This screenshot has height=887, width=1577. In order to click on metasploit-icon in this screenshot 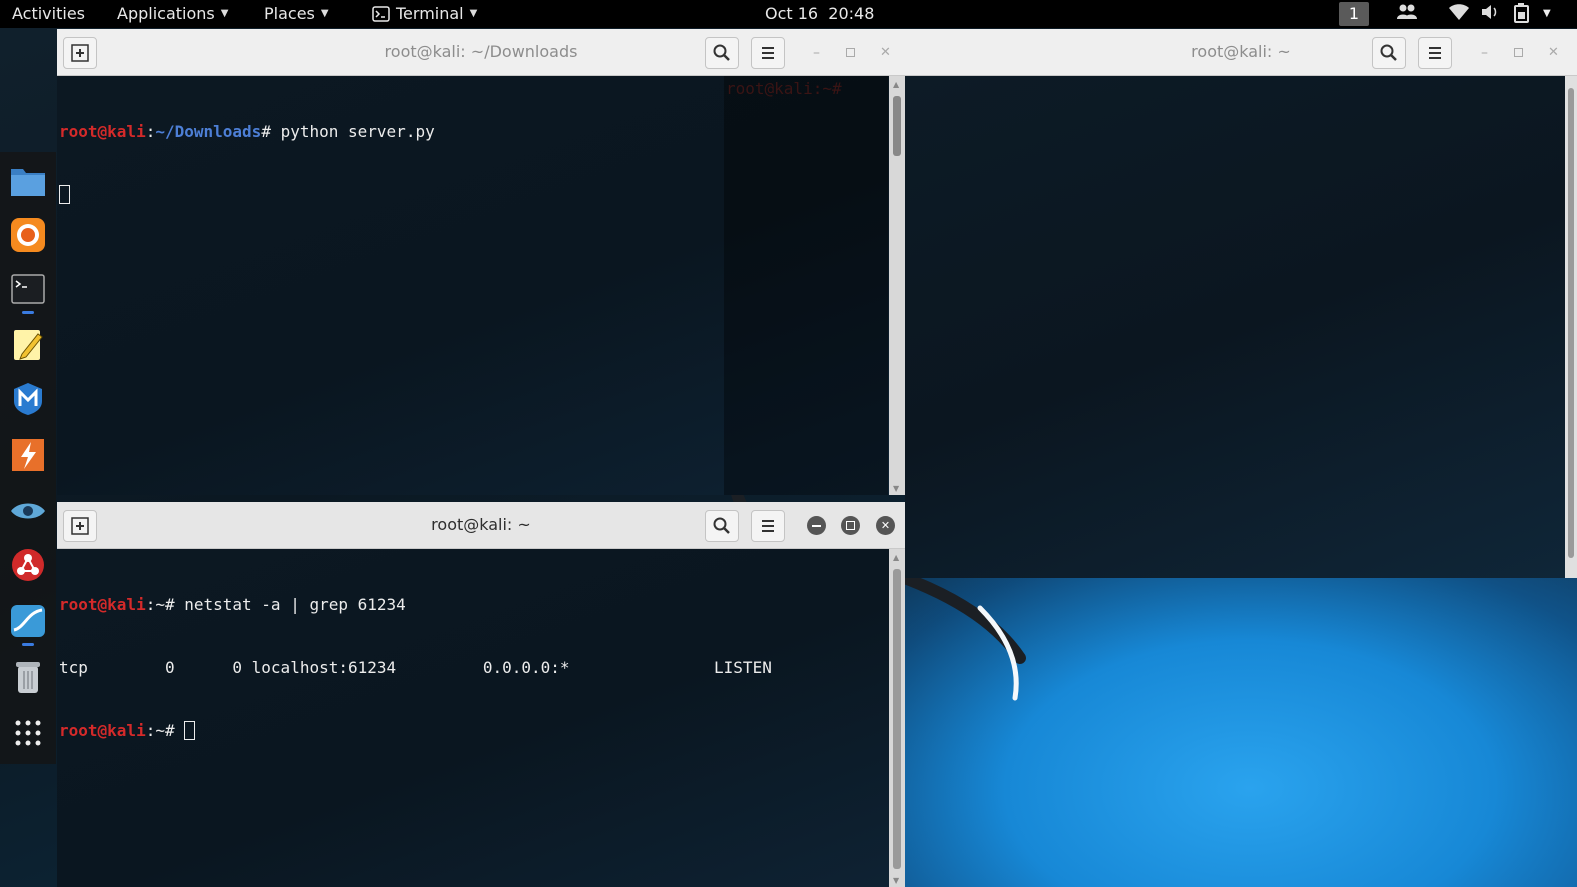, I will do `click(28, 399)`.